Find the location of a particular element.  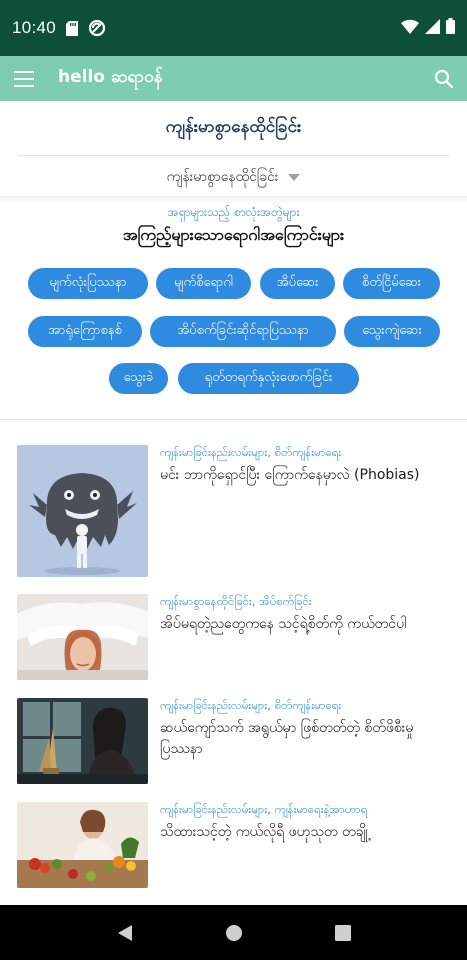

app-bar: hello ဆရာဝန် is located at coordinates (233, 78).